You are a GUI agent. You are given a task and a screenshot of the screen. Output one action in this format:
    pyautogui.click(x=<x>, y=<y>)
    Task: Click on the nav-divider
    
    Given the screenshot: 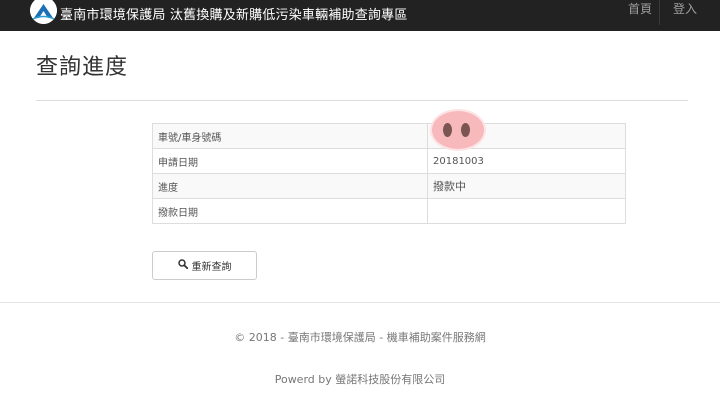 What is the action you would take?
    pyautogui.click(x=659, y=12)
    